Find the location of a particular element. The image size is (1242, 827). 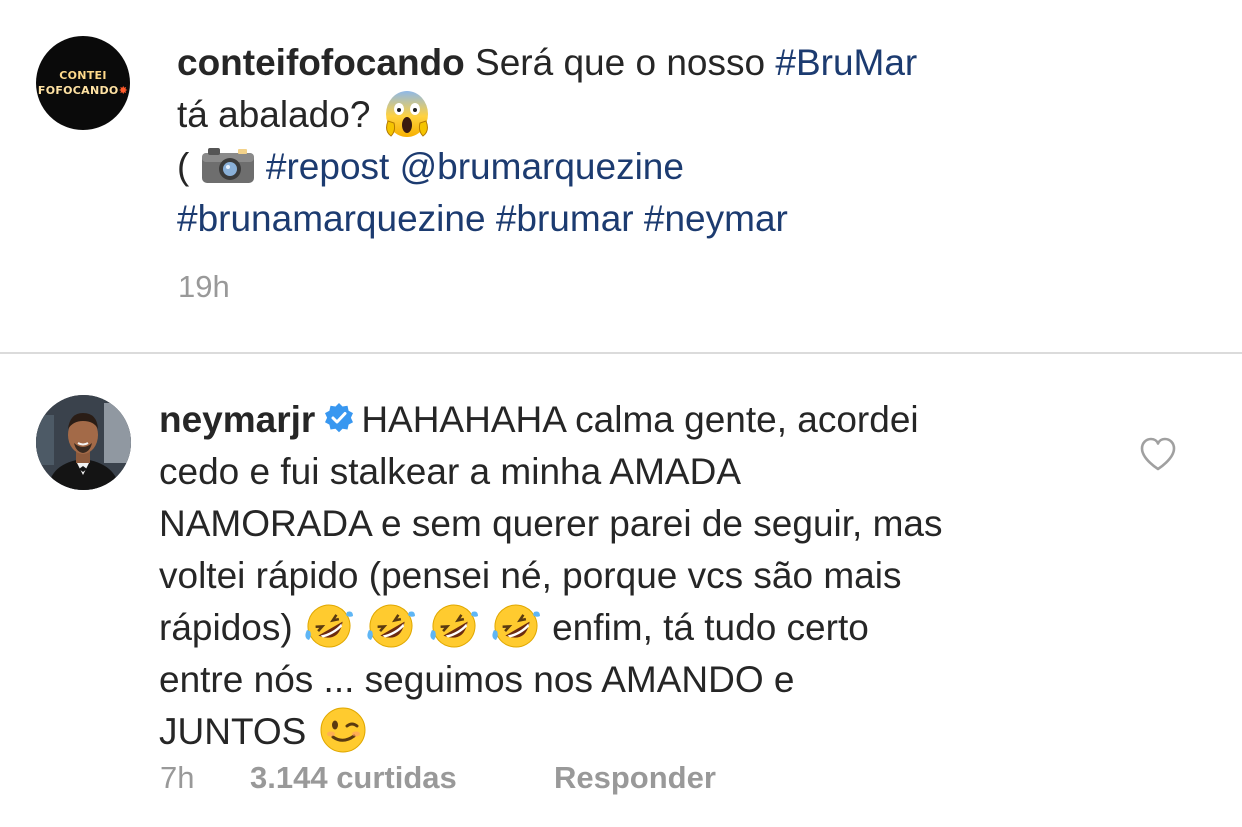

person-avatar-icon is located at coordinates (83, 442).